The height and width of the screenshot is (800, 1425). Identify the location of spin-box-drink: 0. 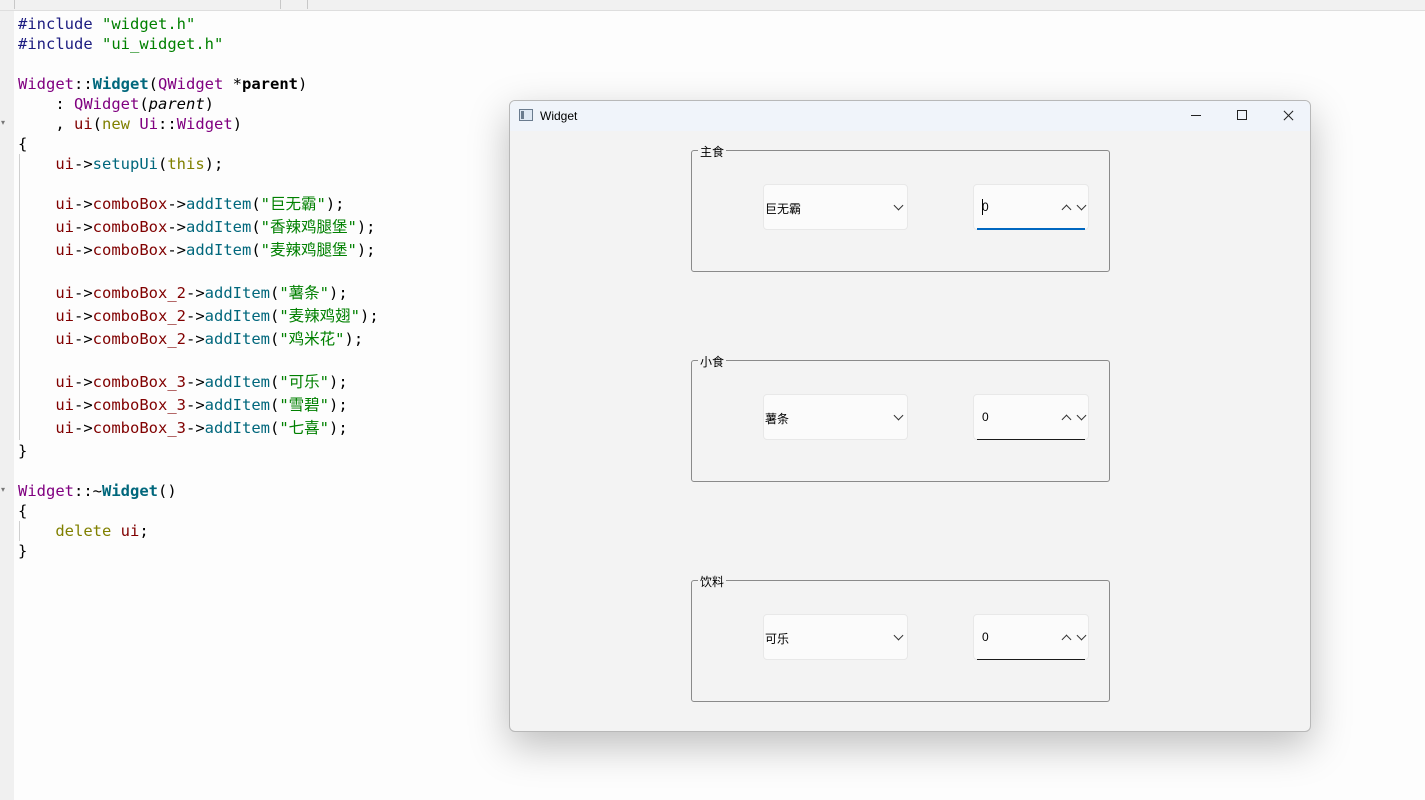
(1031, 637).